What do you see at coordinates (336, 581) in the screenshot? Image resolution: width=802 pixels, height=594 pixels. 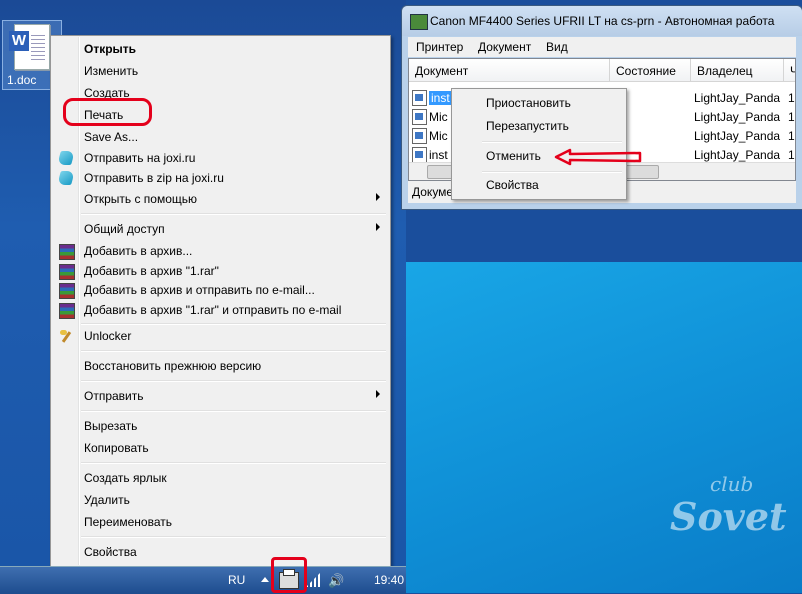 I see `volume-icon: 🔊` at bounding box center [336, 581].